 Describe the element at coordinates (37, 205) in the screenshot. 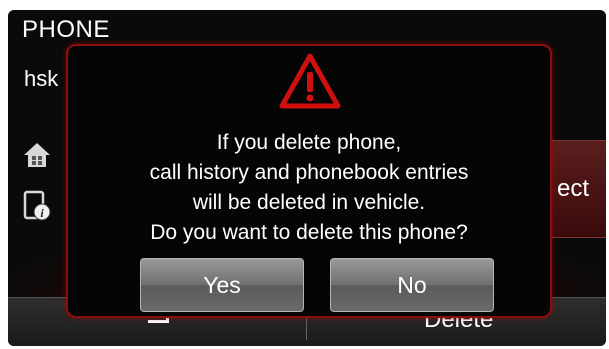

I see `phone-info-icon: i` at that location.